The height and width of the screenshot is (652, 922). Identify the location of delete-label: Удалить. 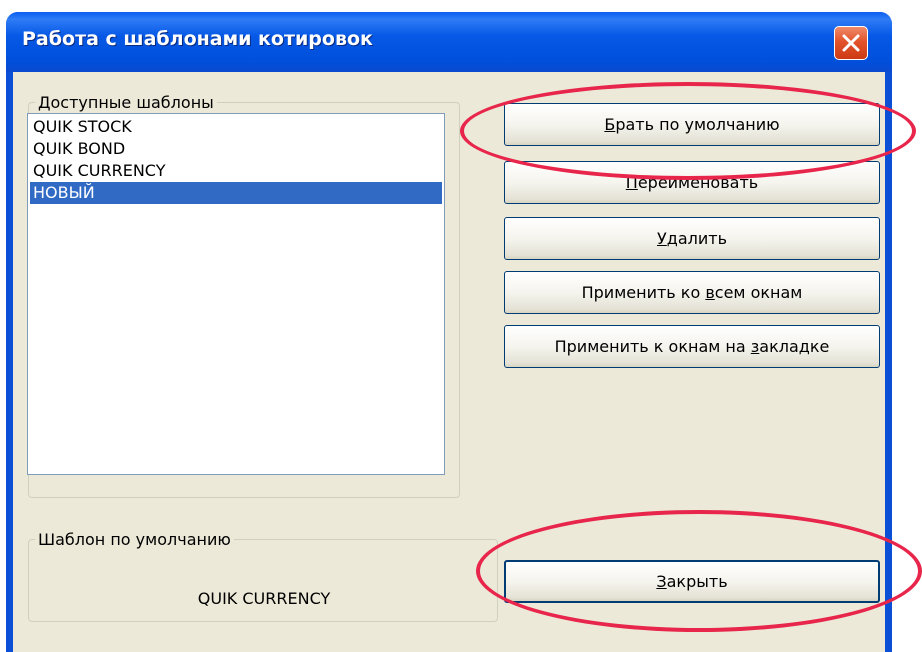
(692, 238).